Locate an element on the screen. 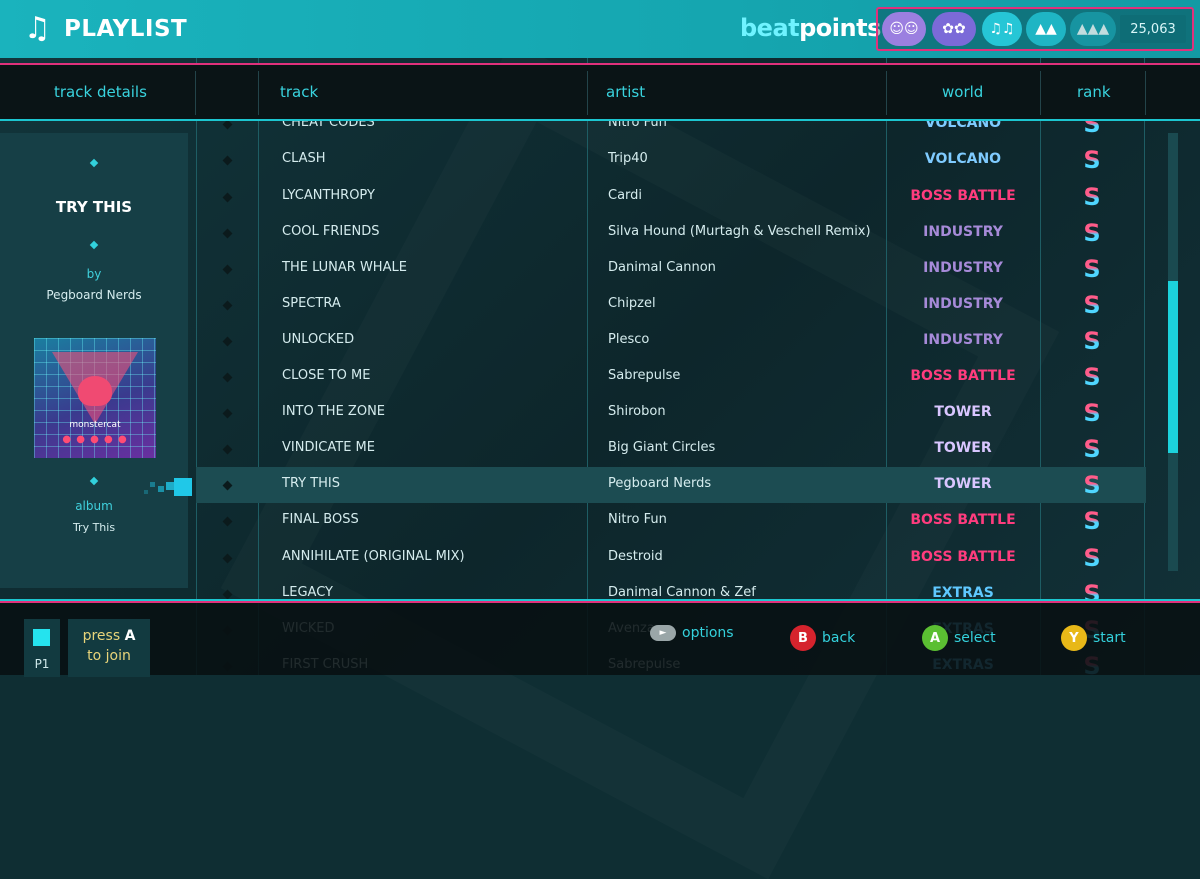 The height and width of the screenshot is (879, 1200). beatpoints-score: 25,063 is located at coordinates (1153, 29).